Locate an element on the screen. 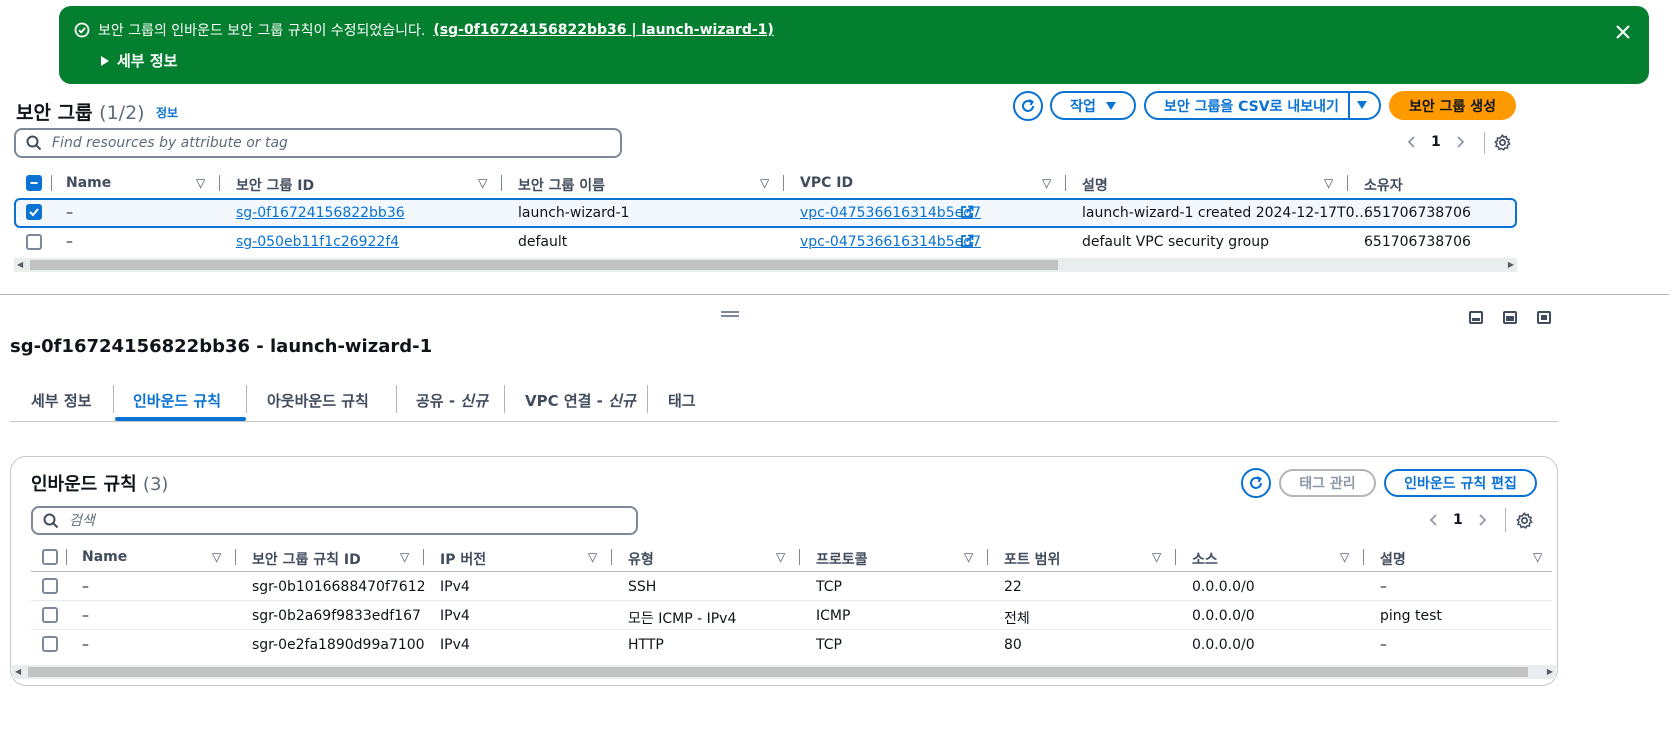 This screenshot has height=729, width=1669. cell-sg-id-link: sg-0f16724156822bb36 is located at coordinates (320, 213).